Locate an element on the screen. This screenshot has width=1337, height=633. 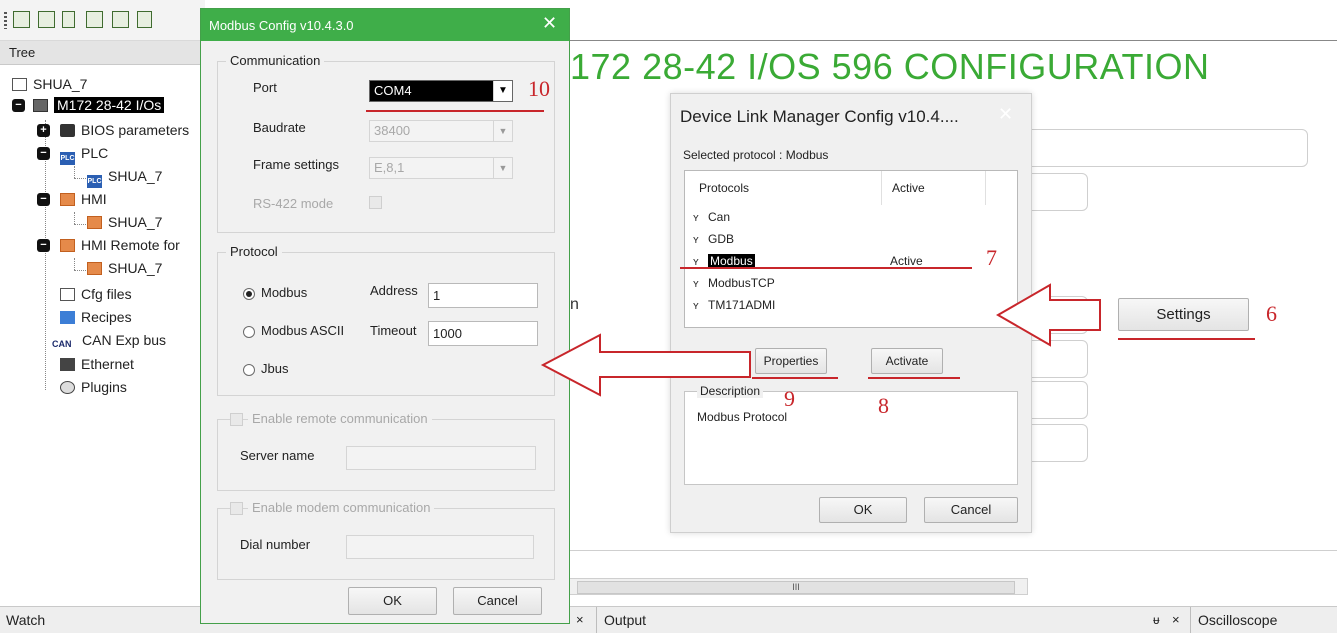
annotation-number-10: 10 is located at coordinates (539, 88).